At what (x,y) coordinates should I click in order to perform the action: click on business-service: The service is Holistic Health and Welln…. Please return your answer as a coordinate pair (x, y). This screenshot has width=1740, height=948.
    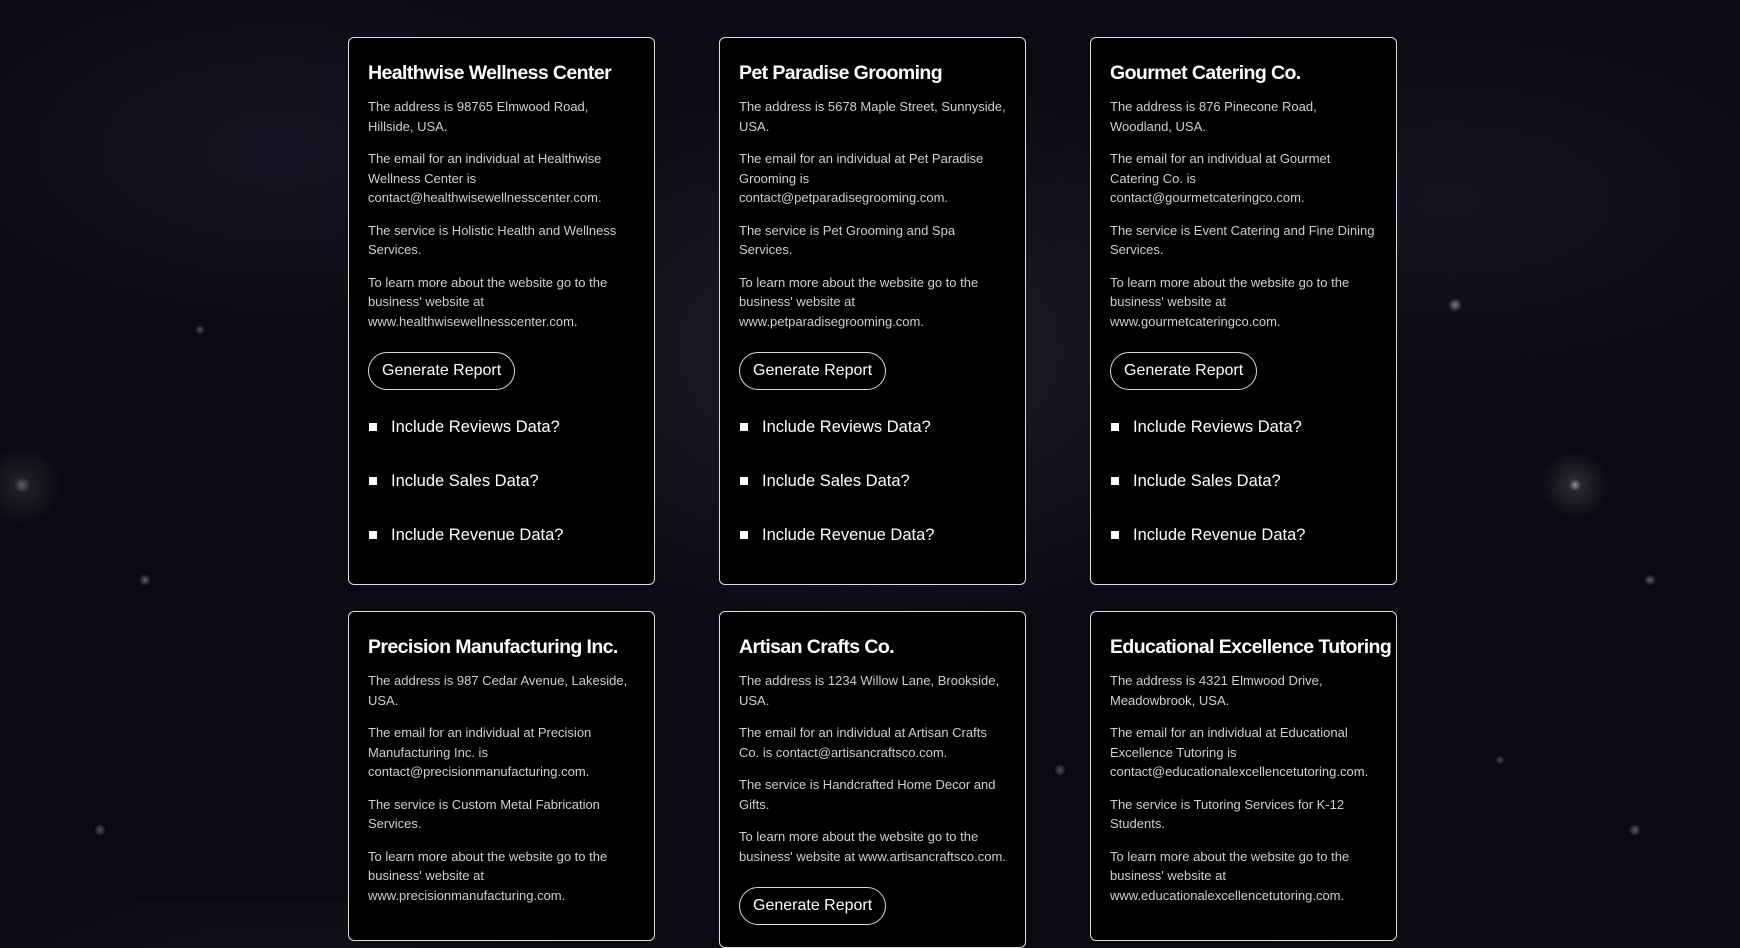
    Looking at the image, I should click on (492, 240).